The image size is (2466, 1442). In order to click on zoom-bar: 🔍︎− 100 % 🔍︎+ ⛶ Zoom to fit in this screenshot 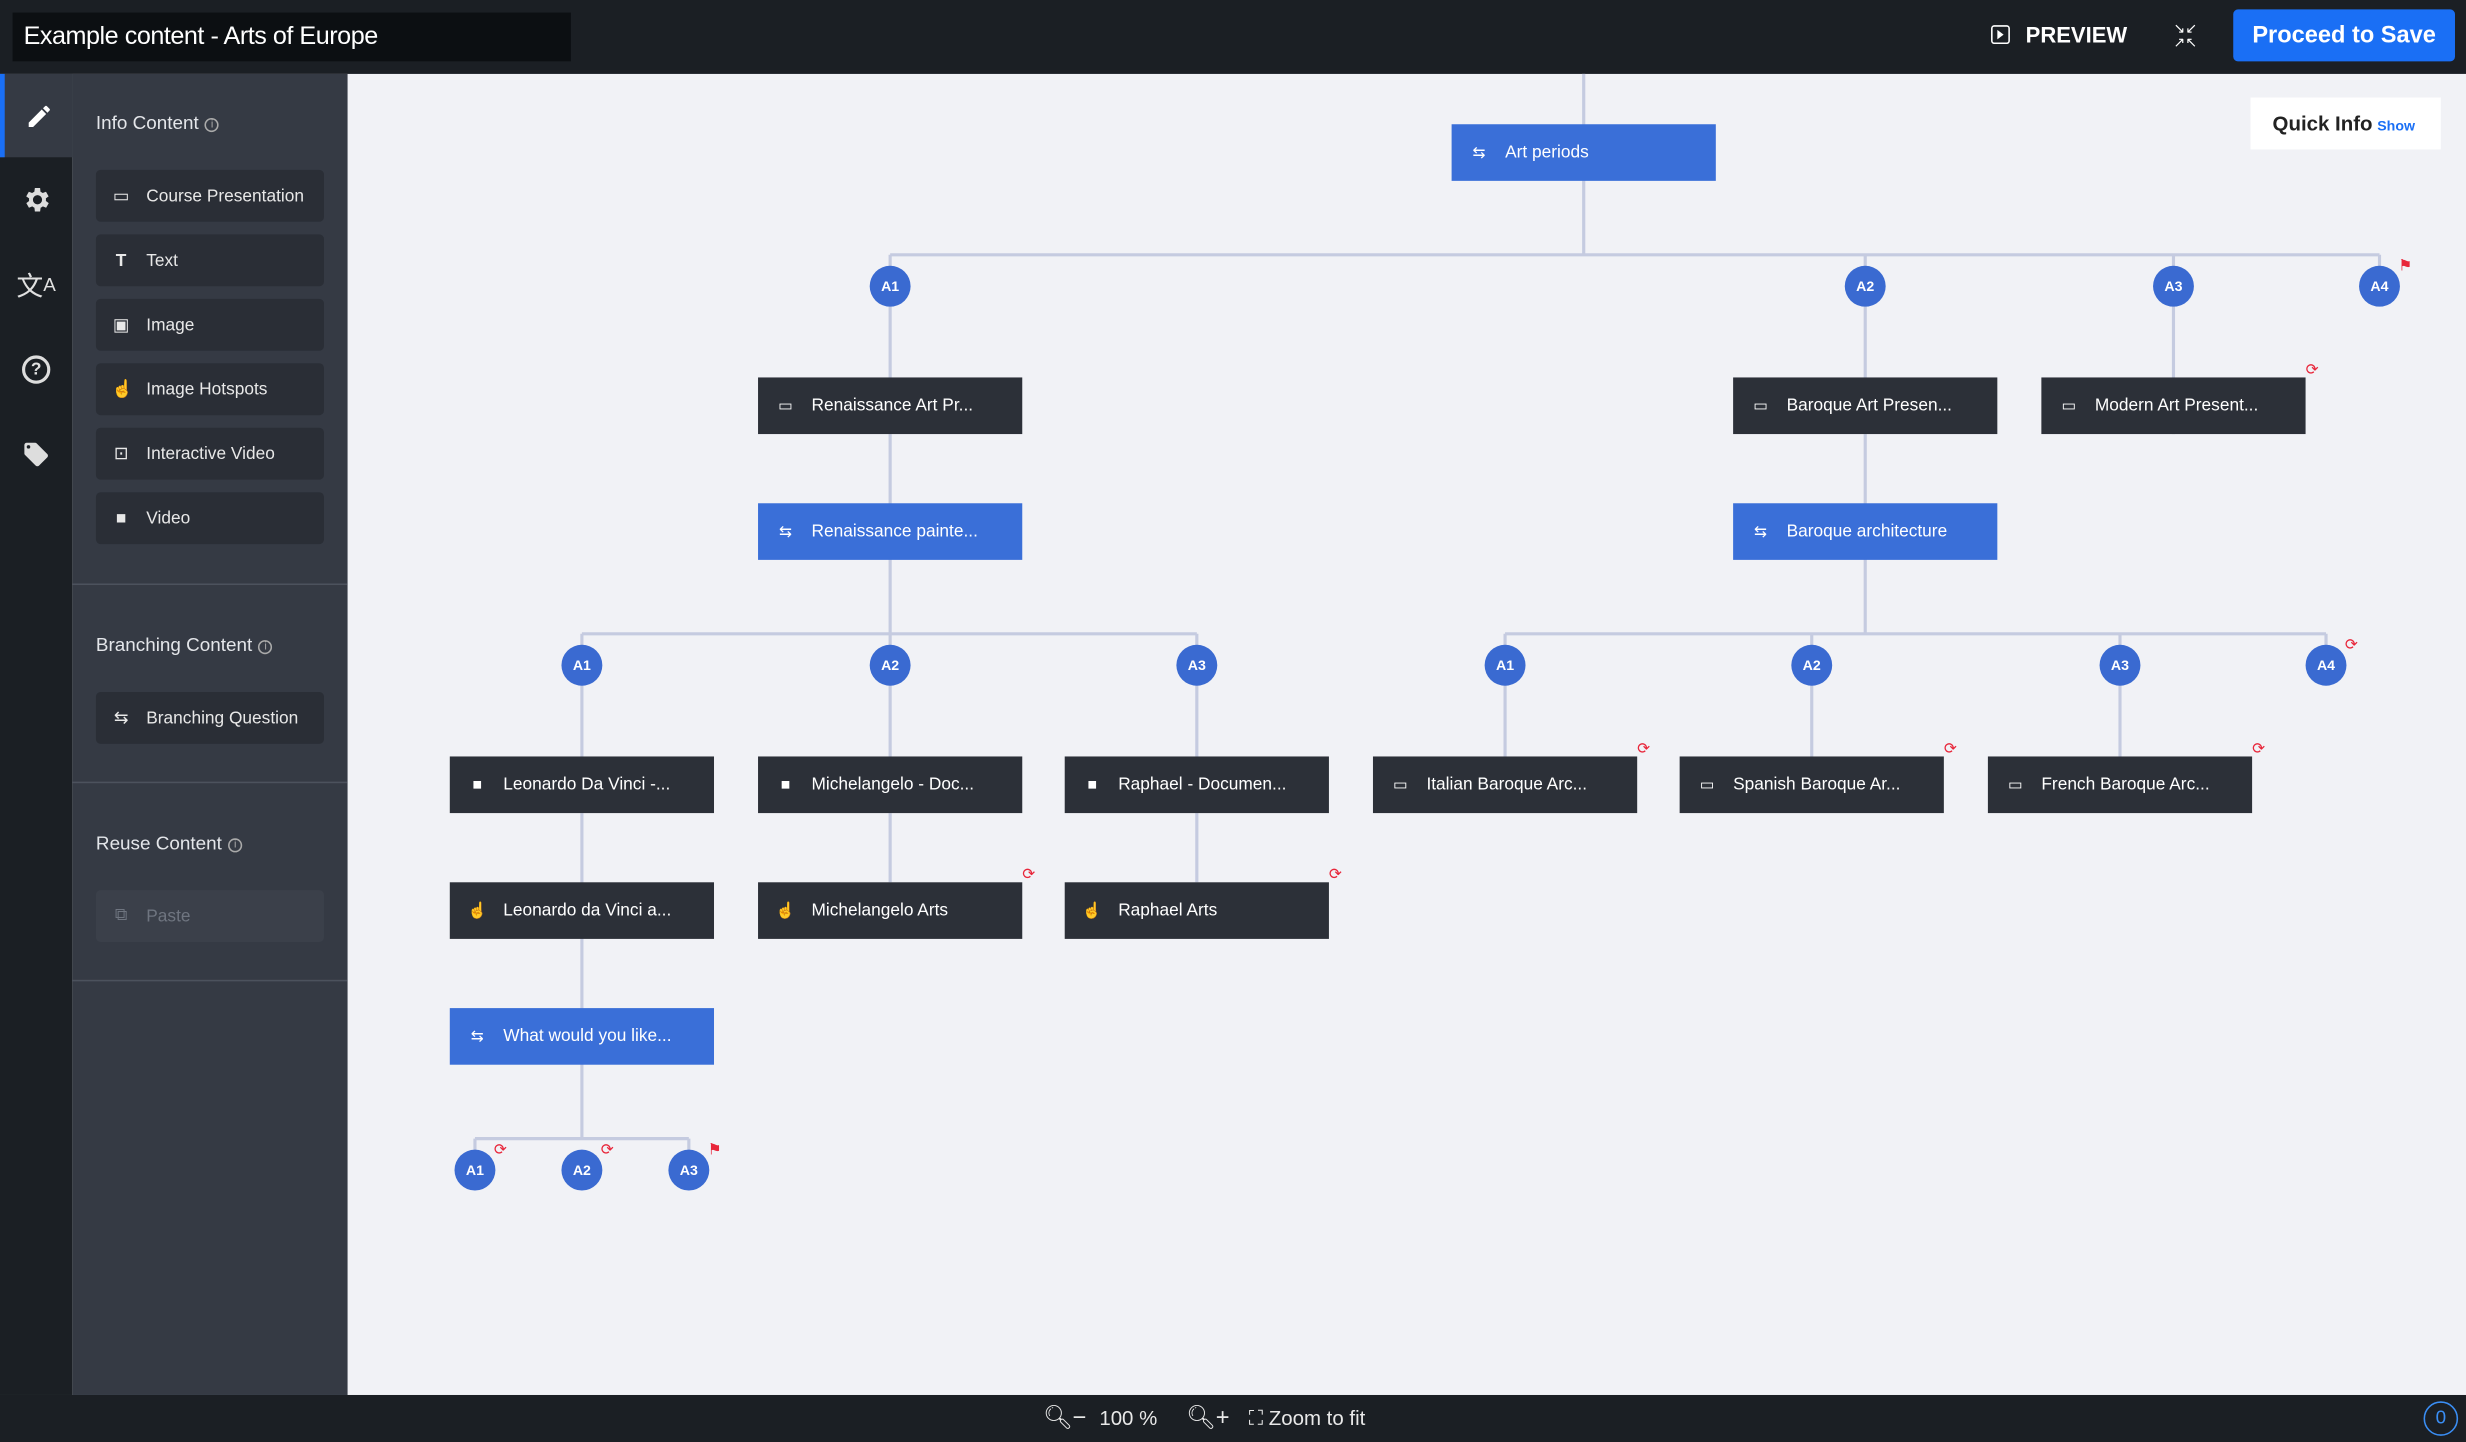, I will do `click(1233, 1418)`.